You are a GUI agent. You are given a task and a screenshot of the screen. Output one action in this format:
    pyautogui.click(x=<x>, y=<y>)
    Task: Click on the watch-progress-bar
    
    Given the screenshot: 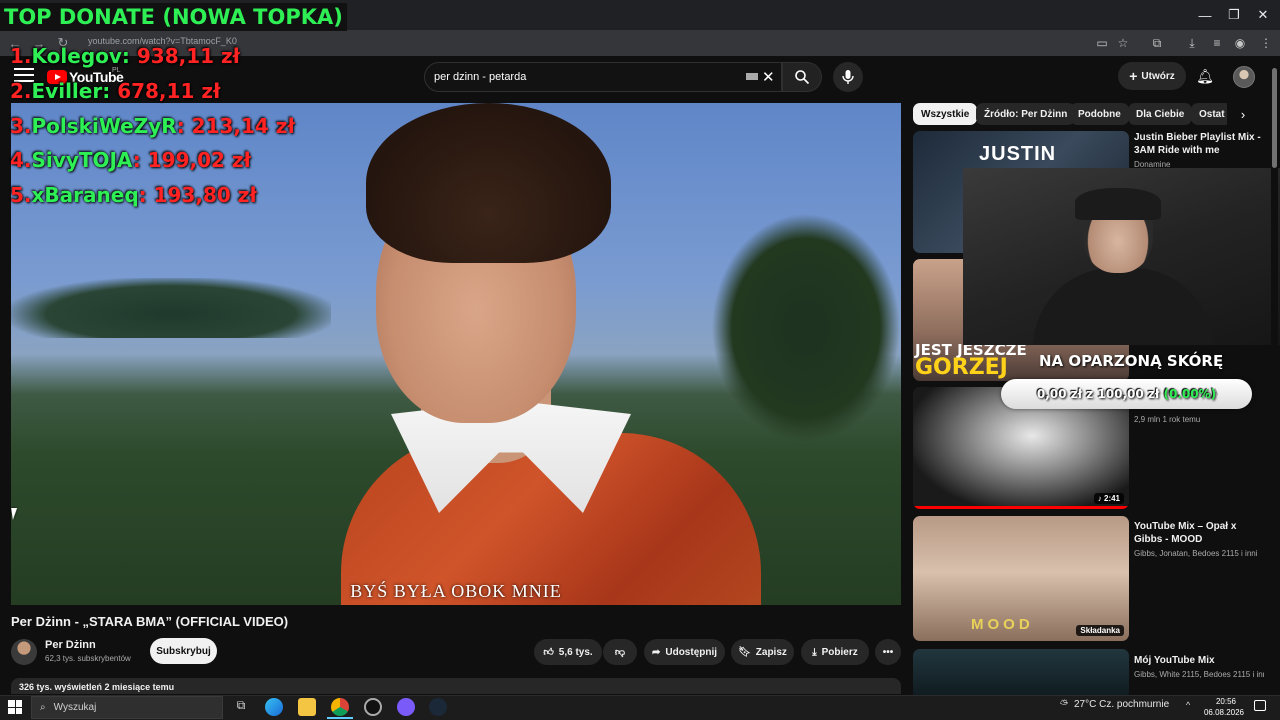 What is the action you would take?
    pyautogui.click(x=1021, y=507)
    